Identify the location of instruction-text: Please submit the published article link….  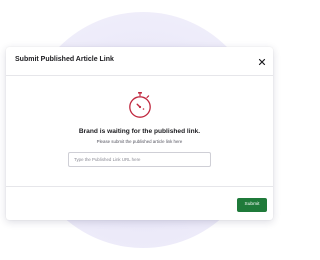
(139, 141).